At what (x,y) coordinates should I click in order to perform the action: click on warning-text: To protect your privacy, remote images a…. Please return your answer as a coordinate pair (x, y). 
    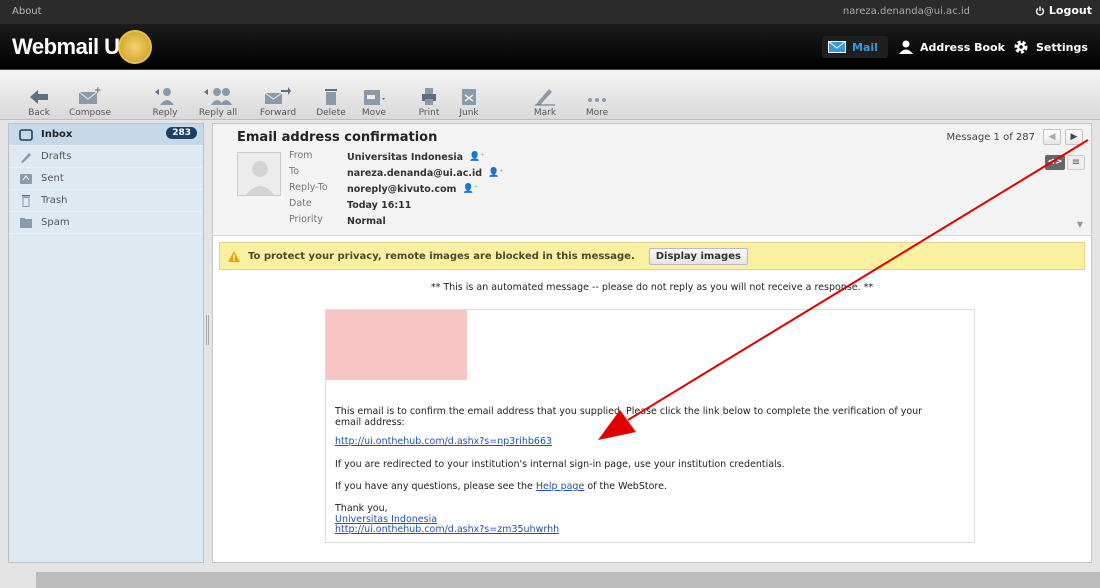
    Looking at the image, I should click on (441, 256).